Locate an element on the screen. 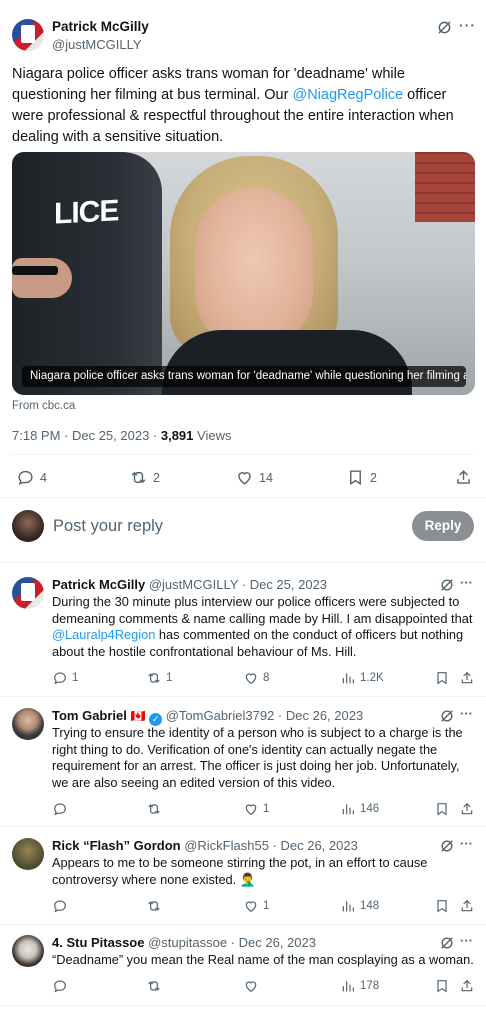  media-source: From cbc.ca is located at coordinates (43, 406).